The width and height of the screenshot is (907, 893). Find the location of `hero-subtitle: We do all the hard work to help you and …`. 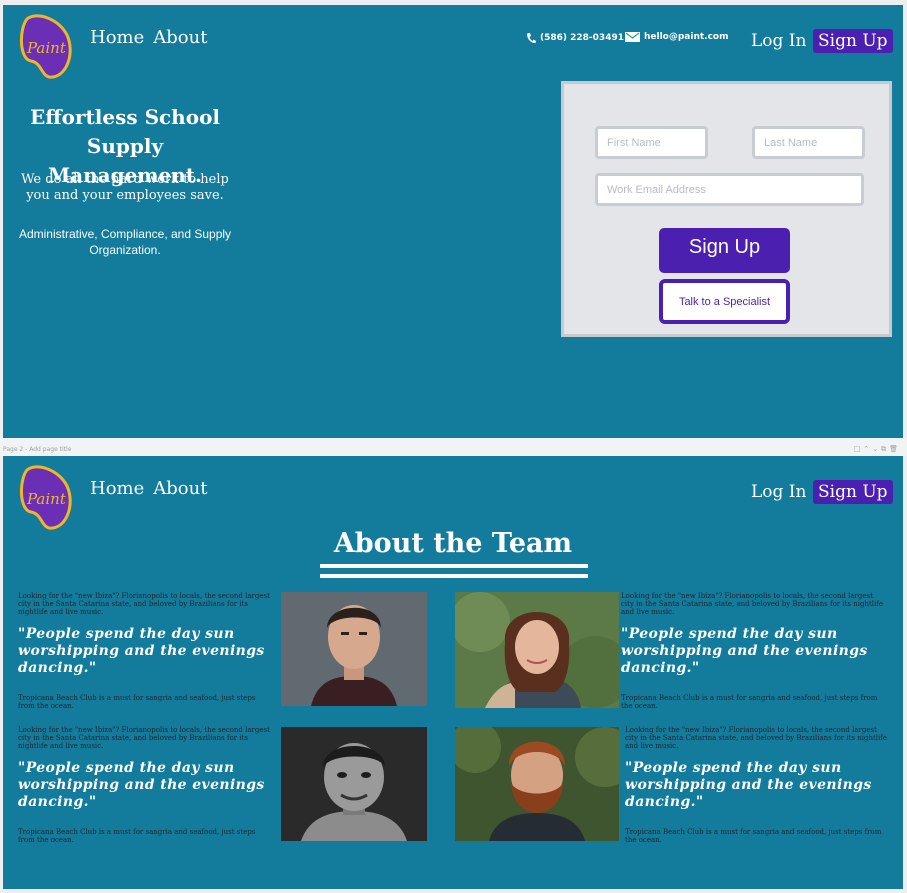

hero-subtitle: We do all the hard work to help you and … is located at coordinates (125, 187).